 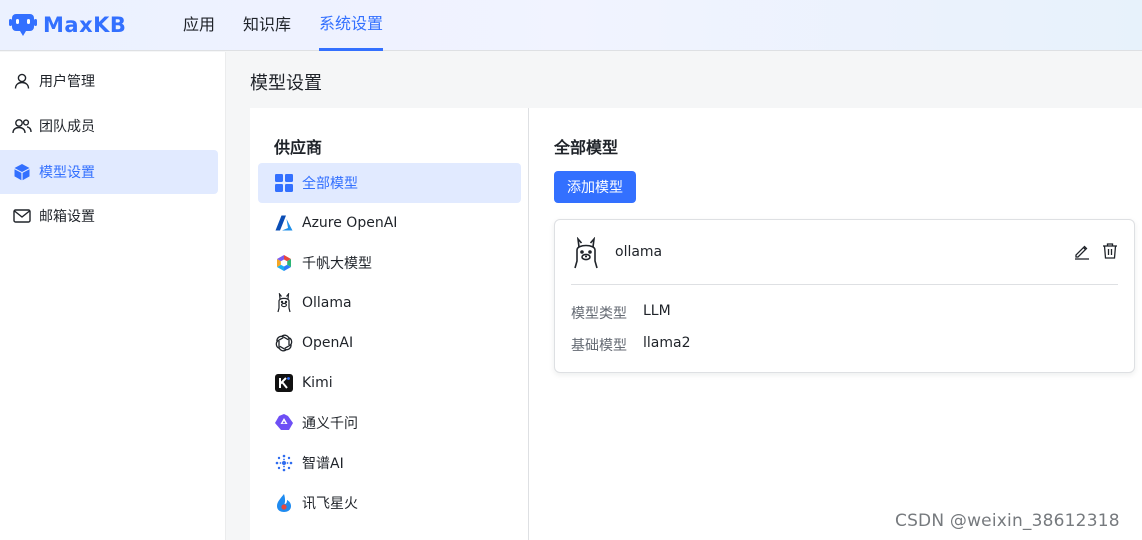 I want to click on watermark: CSDN @weixin_38612318, so click(x=1007, y=521).